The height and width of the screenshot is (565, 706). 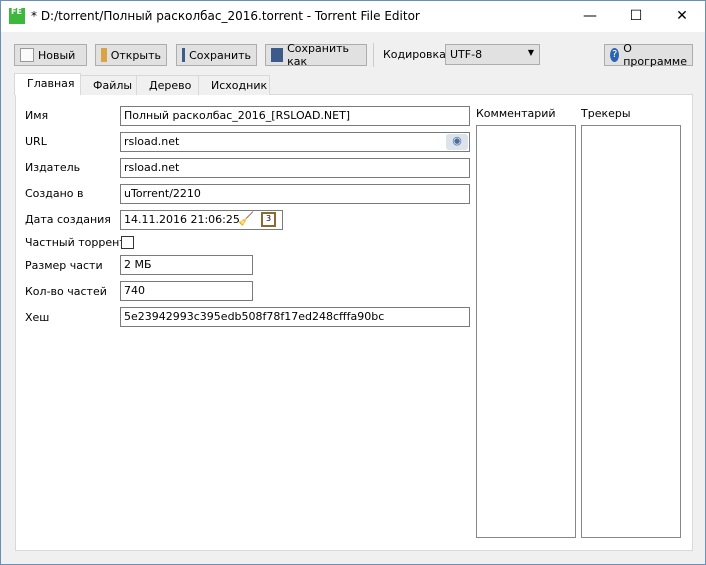 I want to click on new-file-icon, so click(x=27, y=55).